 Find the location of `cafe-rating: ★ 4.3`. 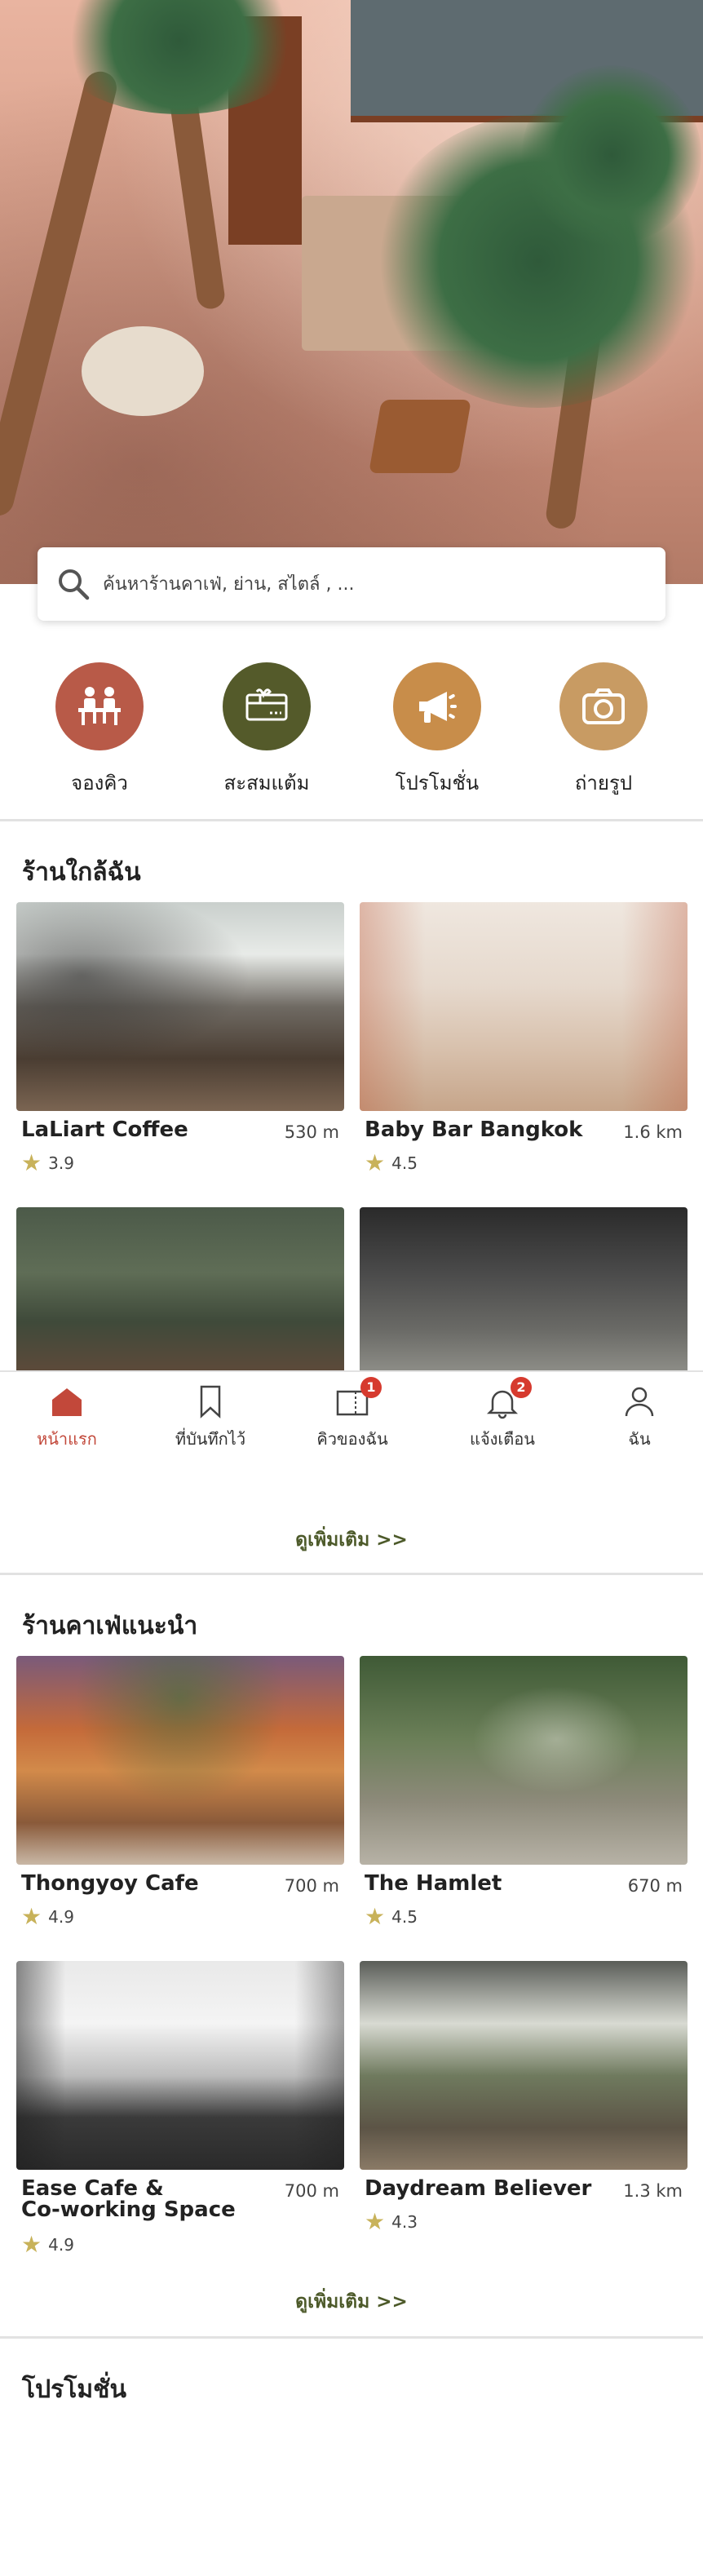

cafe-rating: ★ 4.3 is located at coordinates (392, 2221).